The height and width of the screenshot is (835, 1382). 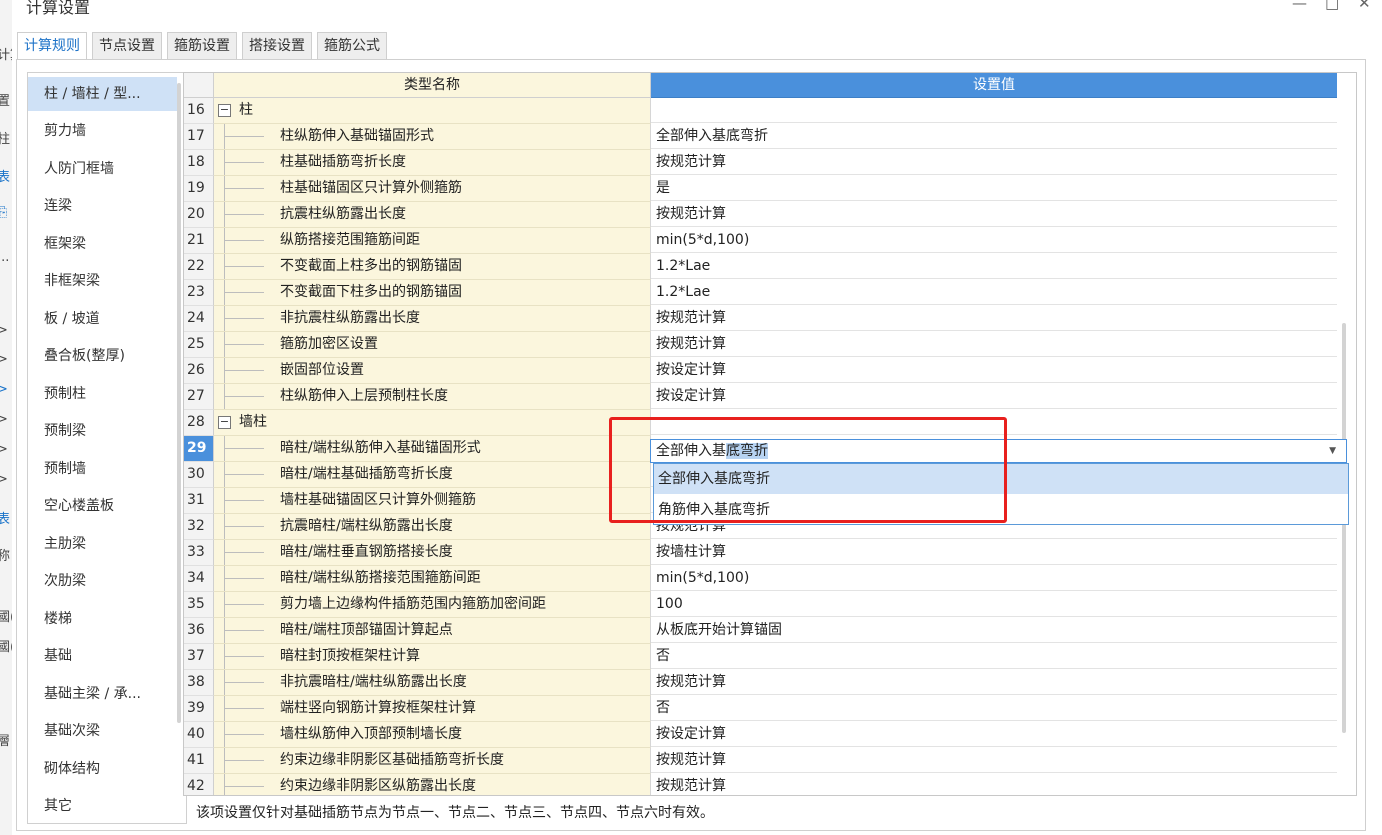 I want to click on tab-node-settings: 节点设置, so click(x=127, y=45).